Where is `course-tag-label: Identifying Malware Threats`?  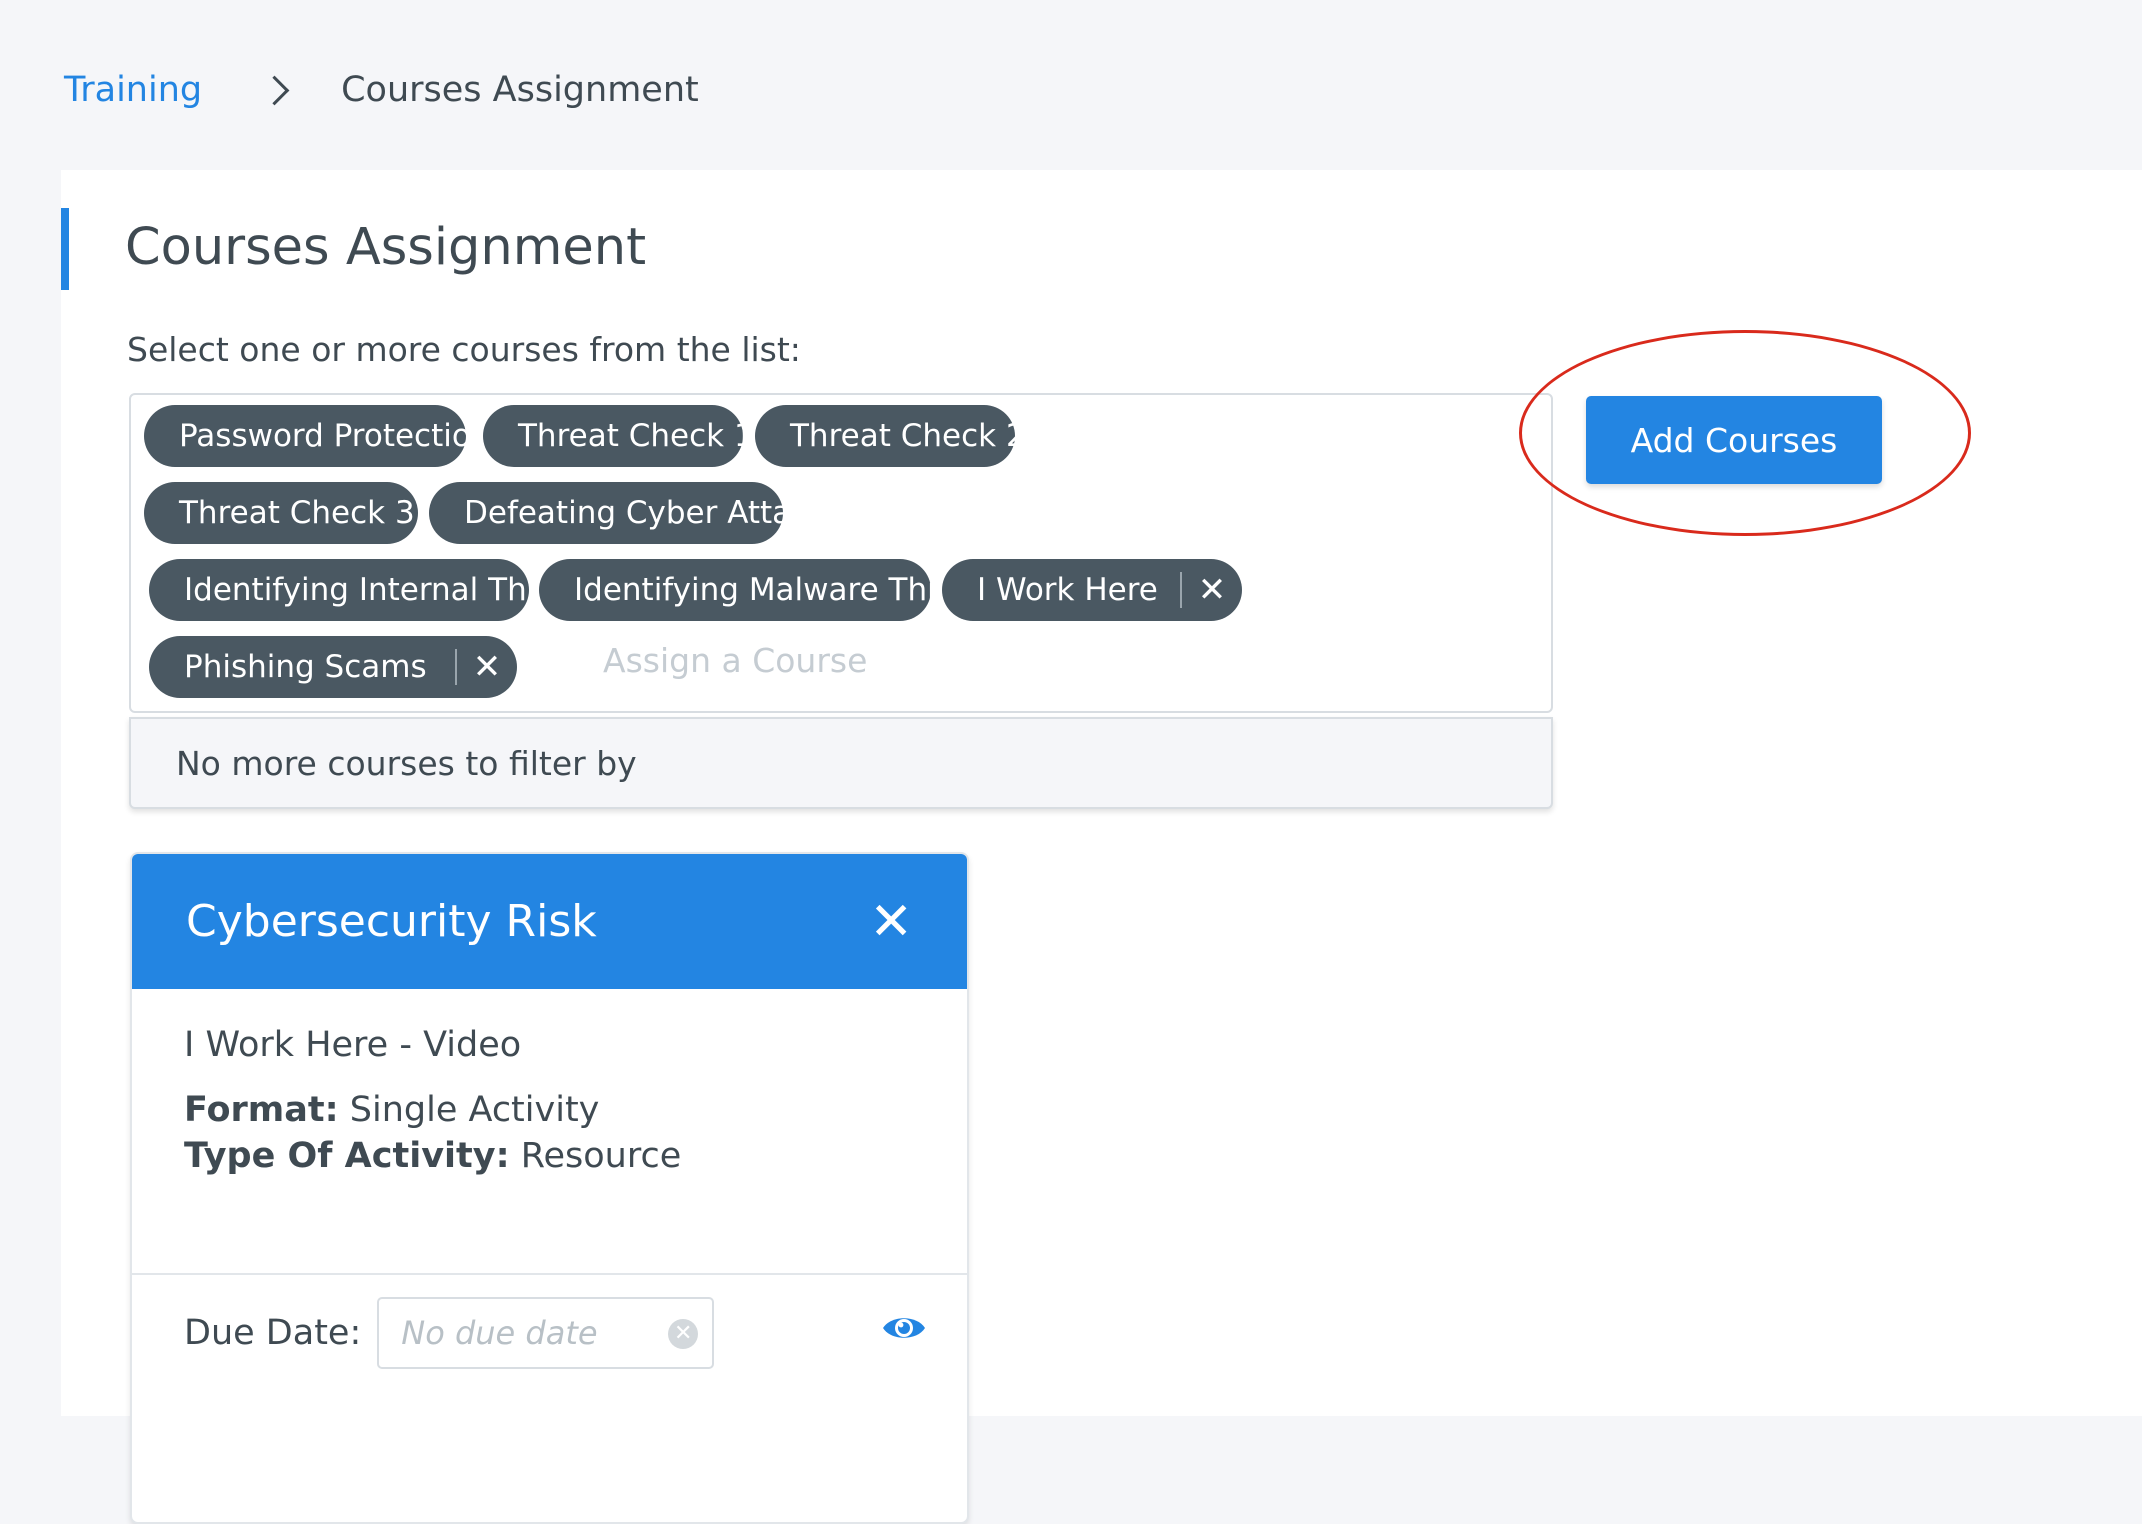
course-tag-label: Identifying Malware Threats is located at coordinates (790, 590).